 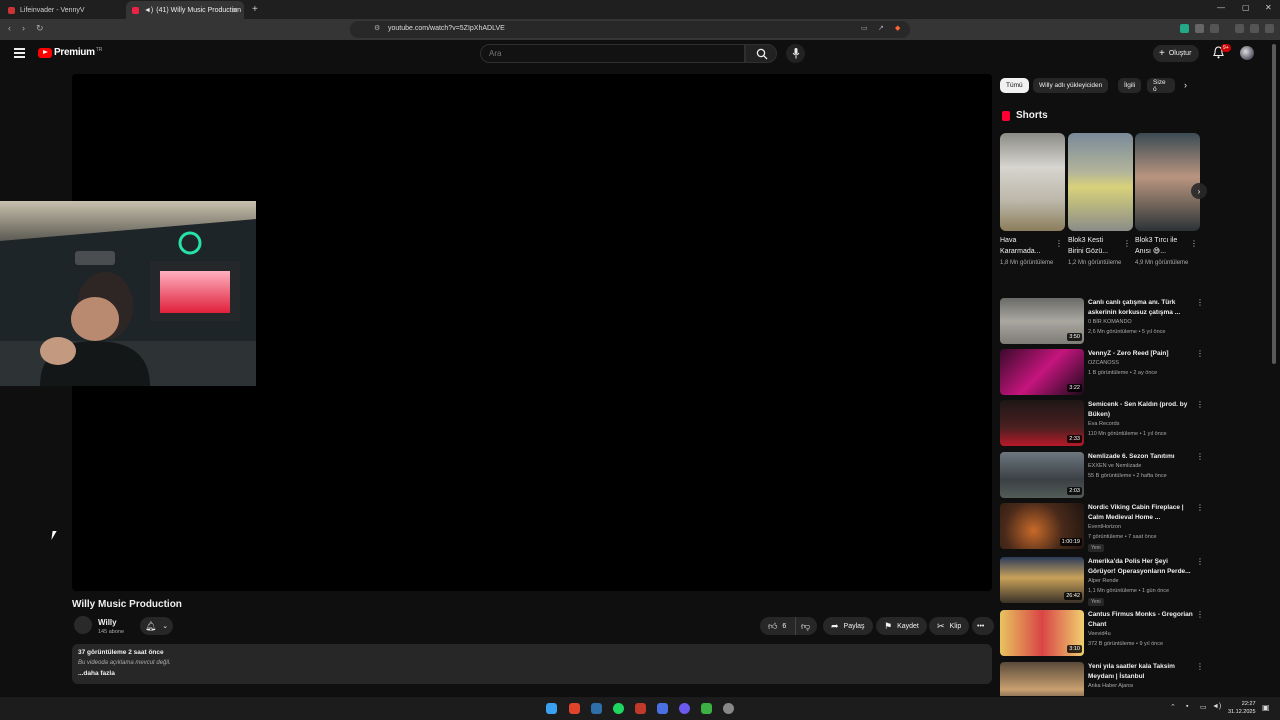 I want to click on dislike-button: 👎︎, so click(x=806, y=626).